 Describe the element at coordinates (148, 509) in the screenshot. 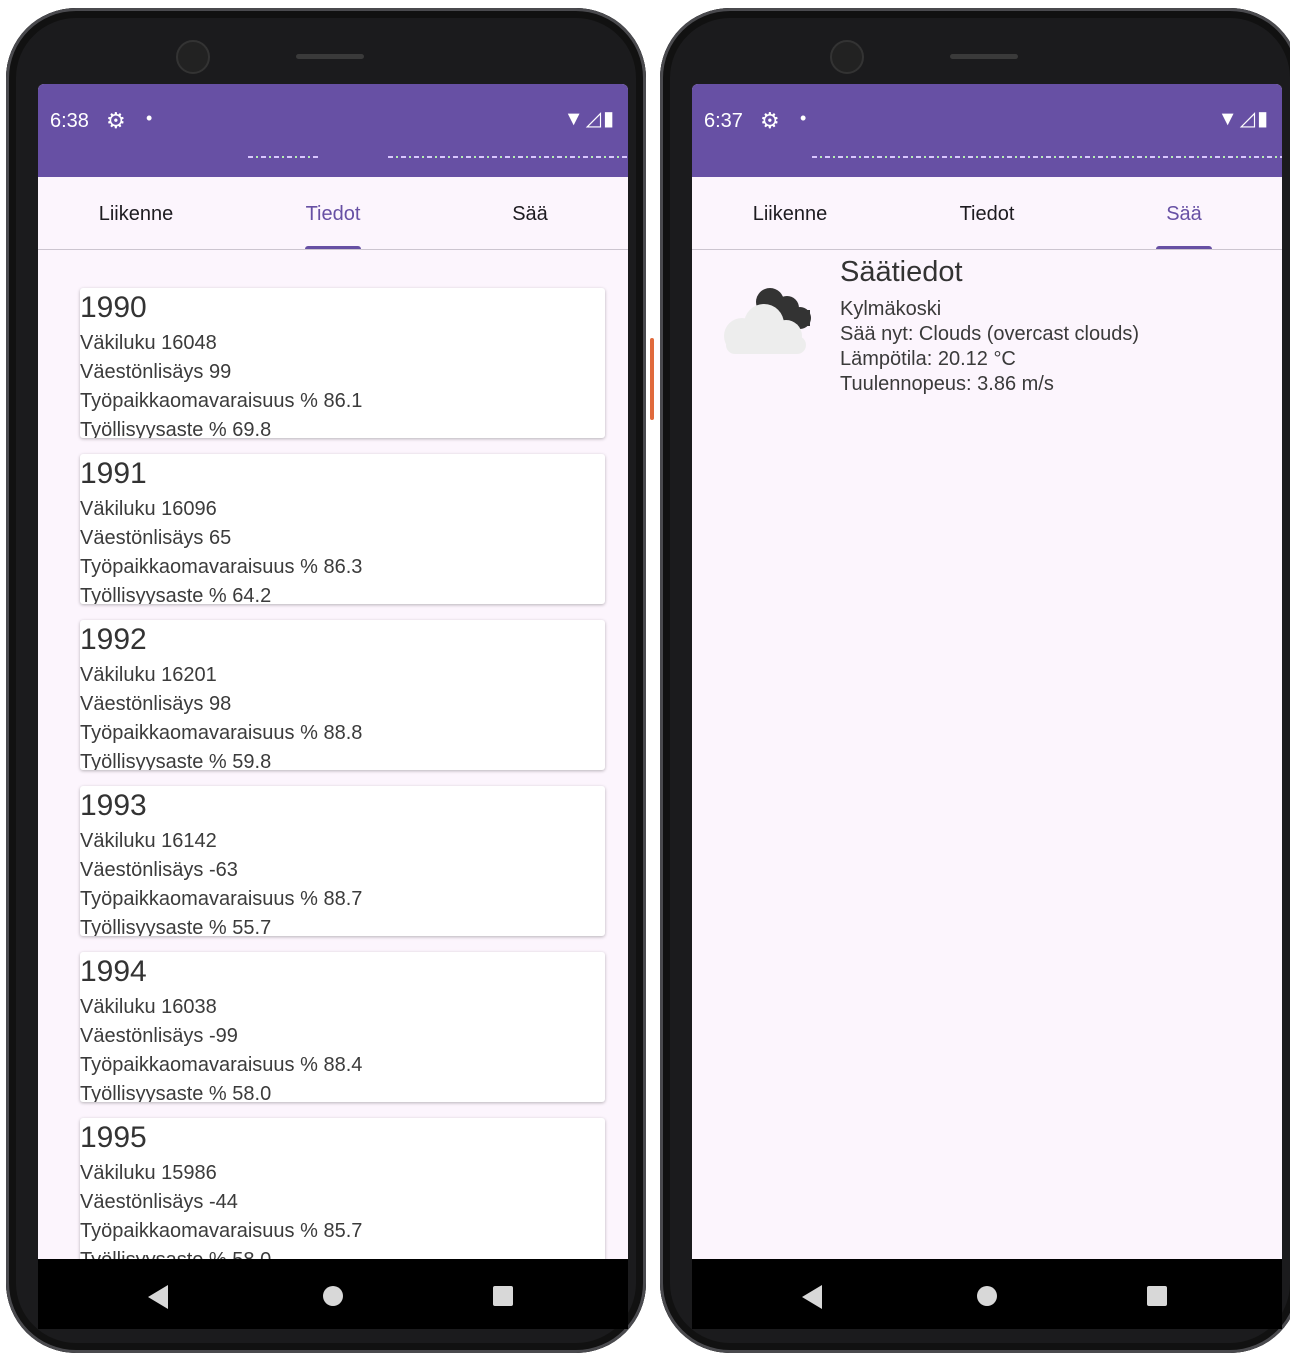

I see `card-vakiluku: Väkiluku 16096` at that location.